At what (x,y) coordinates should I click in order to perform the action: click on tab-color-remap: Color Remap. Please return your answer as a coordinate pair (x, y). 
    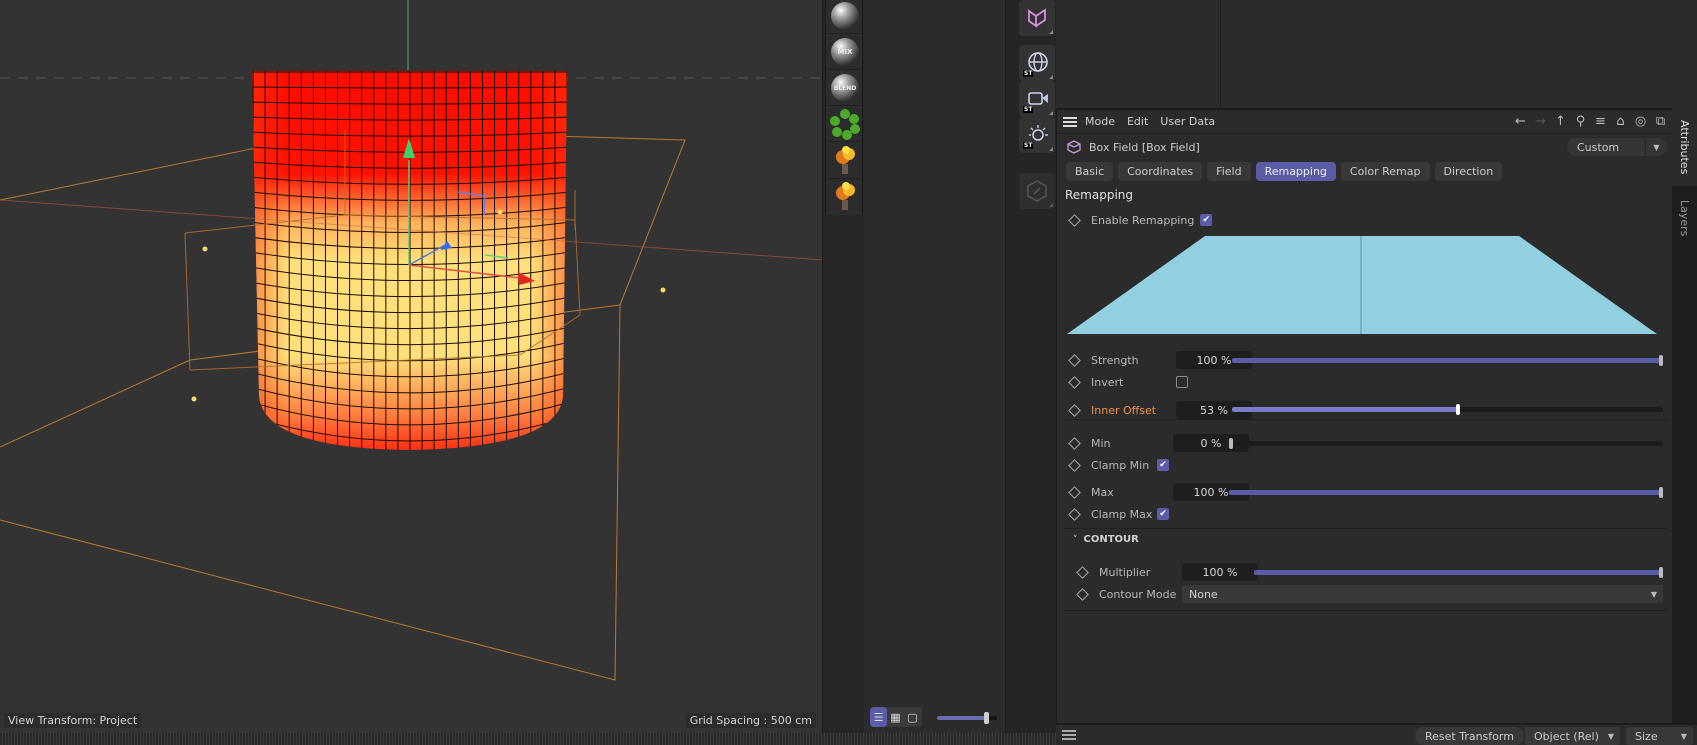
    Looking at the image, I should click on (1385, 171).